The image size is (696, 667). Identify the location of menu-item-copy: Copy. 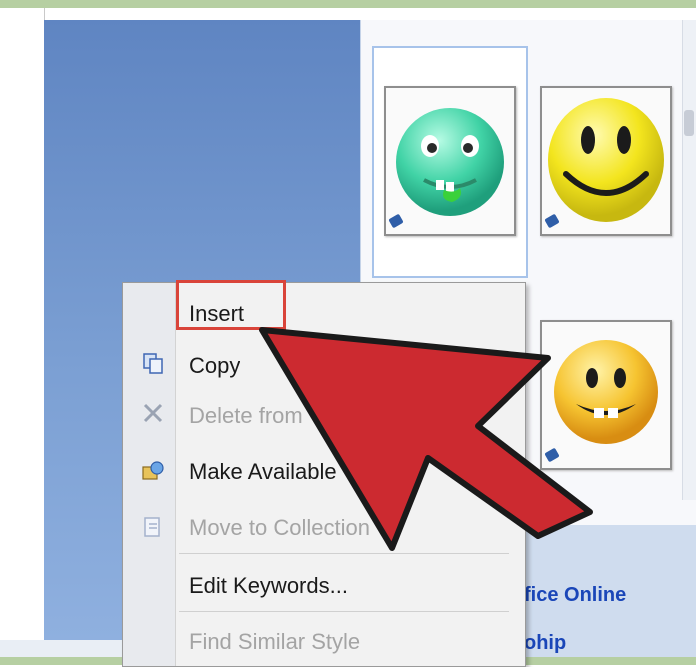
(214, 366).